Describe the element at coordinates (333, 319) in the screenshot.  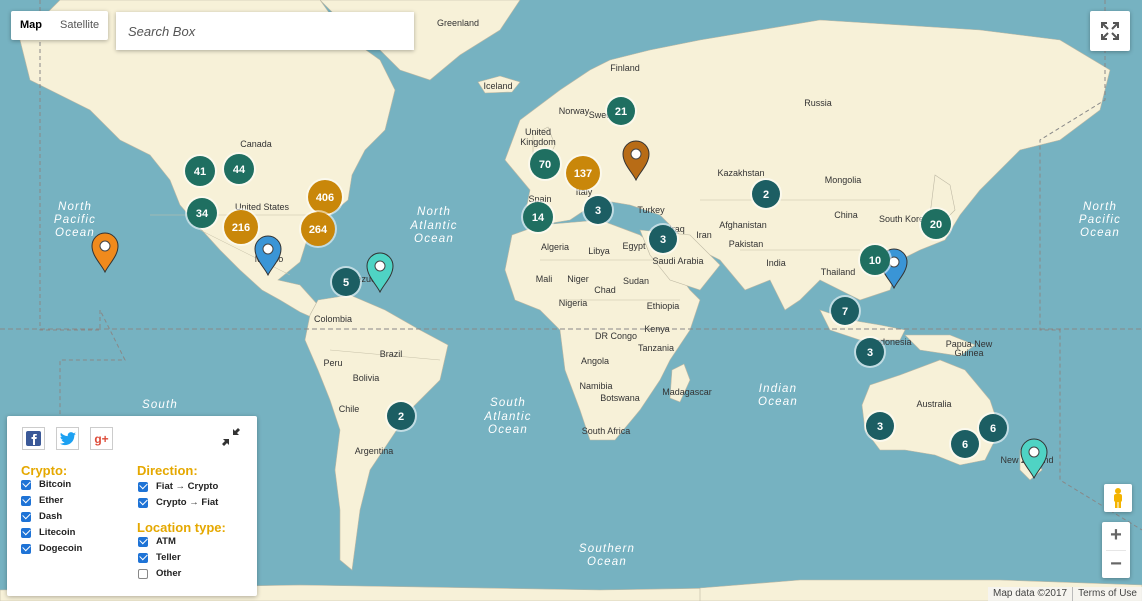
I see `label-colombia: Colombia` at that location.